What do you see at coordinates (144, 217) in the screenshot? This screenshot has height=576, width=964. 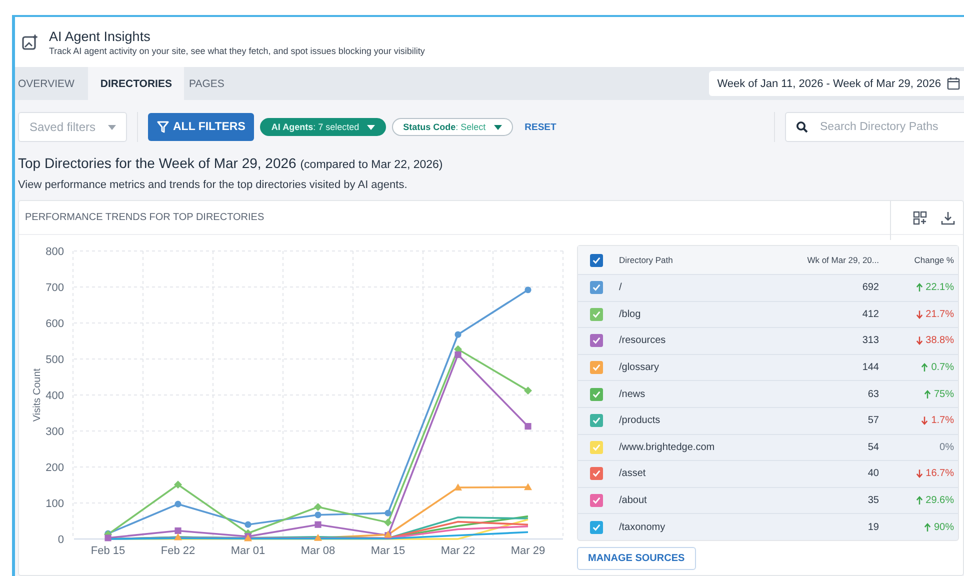 I see `card-title: PERFORMANCE TRENDS FOR TOP DIRECTORIES` at bounding box center [144, 217].